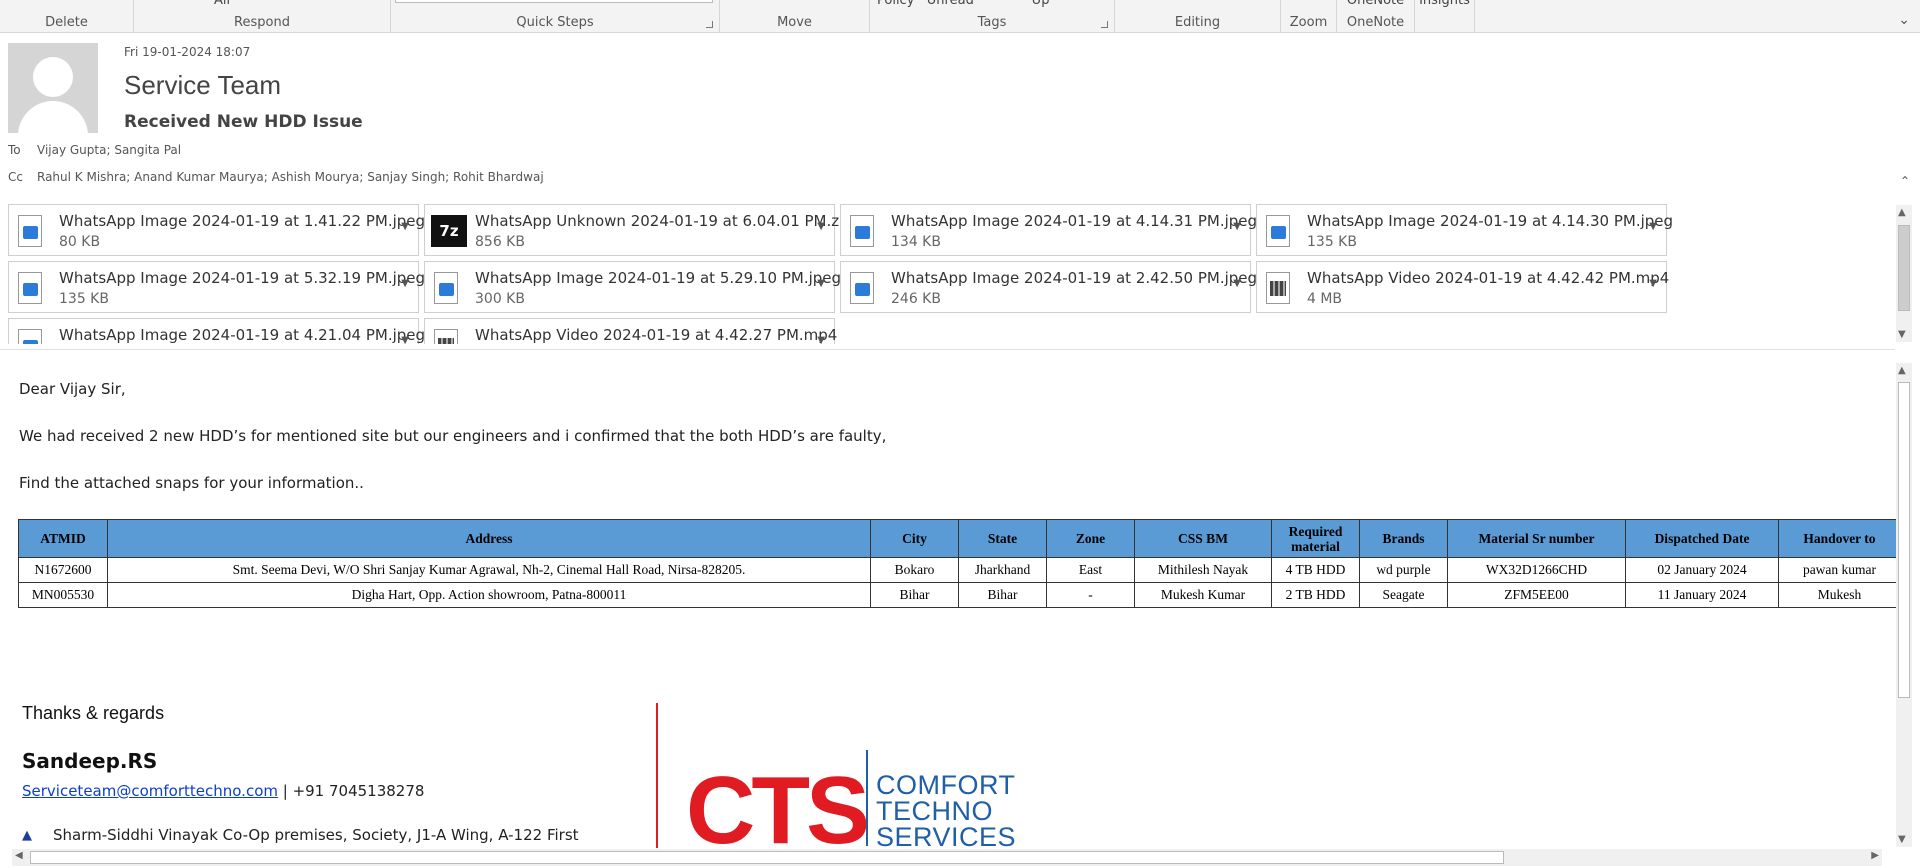  What do you see at coordinates (1702, 570) in the screenshot?
I see `table-cell: 02 January 2024` at bounding box center [1702, 570].